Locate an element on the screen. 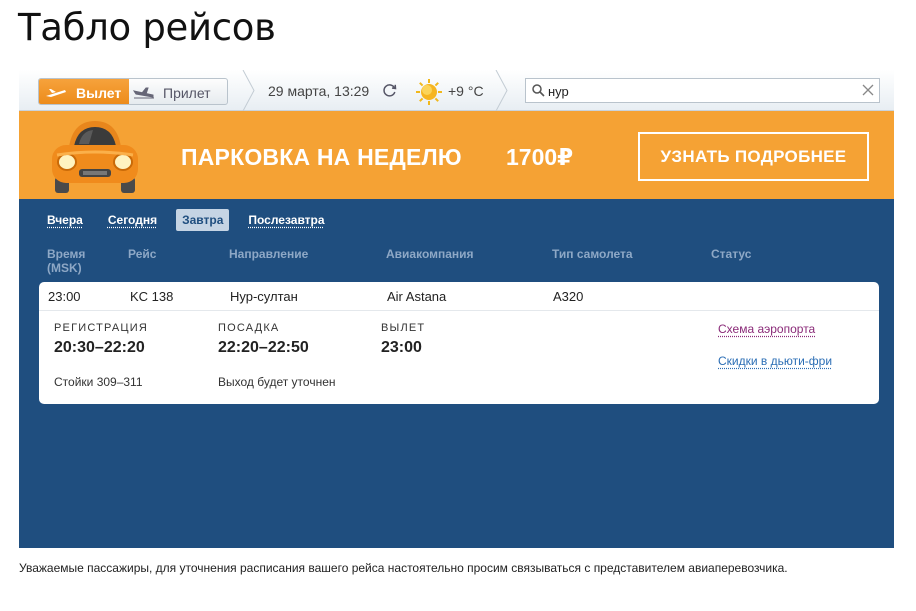 This screenshot has width=916, height=611. car-icon is located at coordinates (95, 157).